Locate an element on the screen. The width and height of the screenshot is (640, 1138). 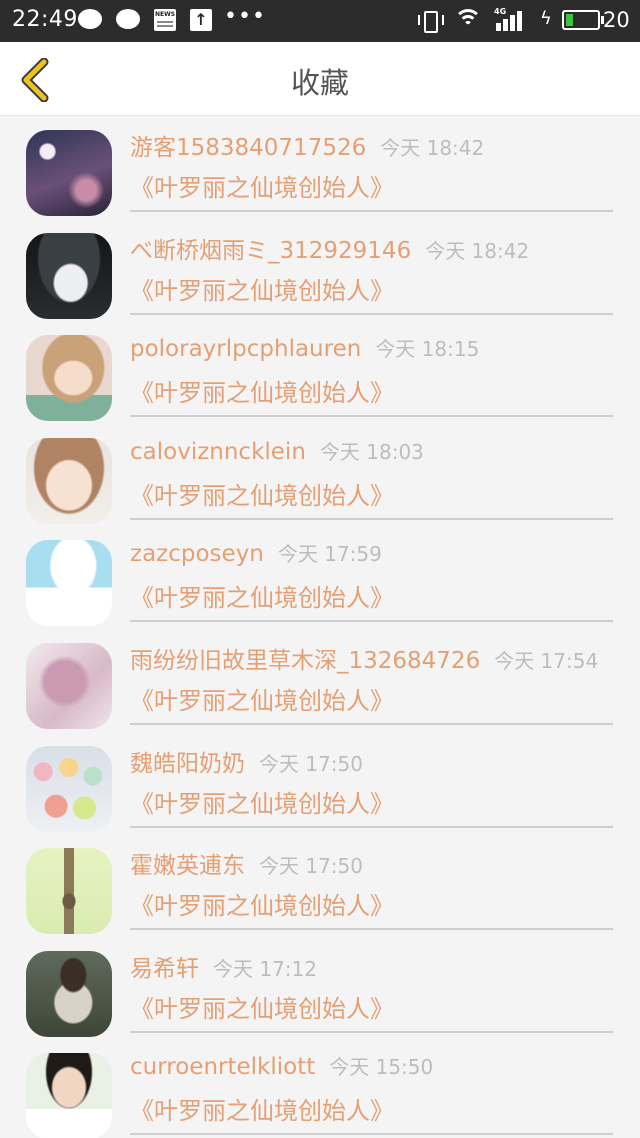
favorite-item: caloviznncklein 今天 18:03 《叶罗丽之仙境创始人》 is located at coordinates (320, 454).